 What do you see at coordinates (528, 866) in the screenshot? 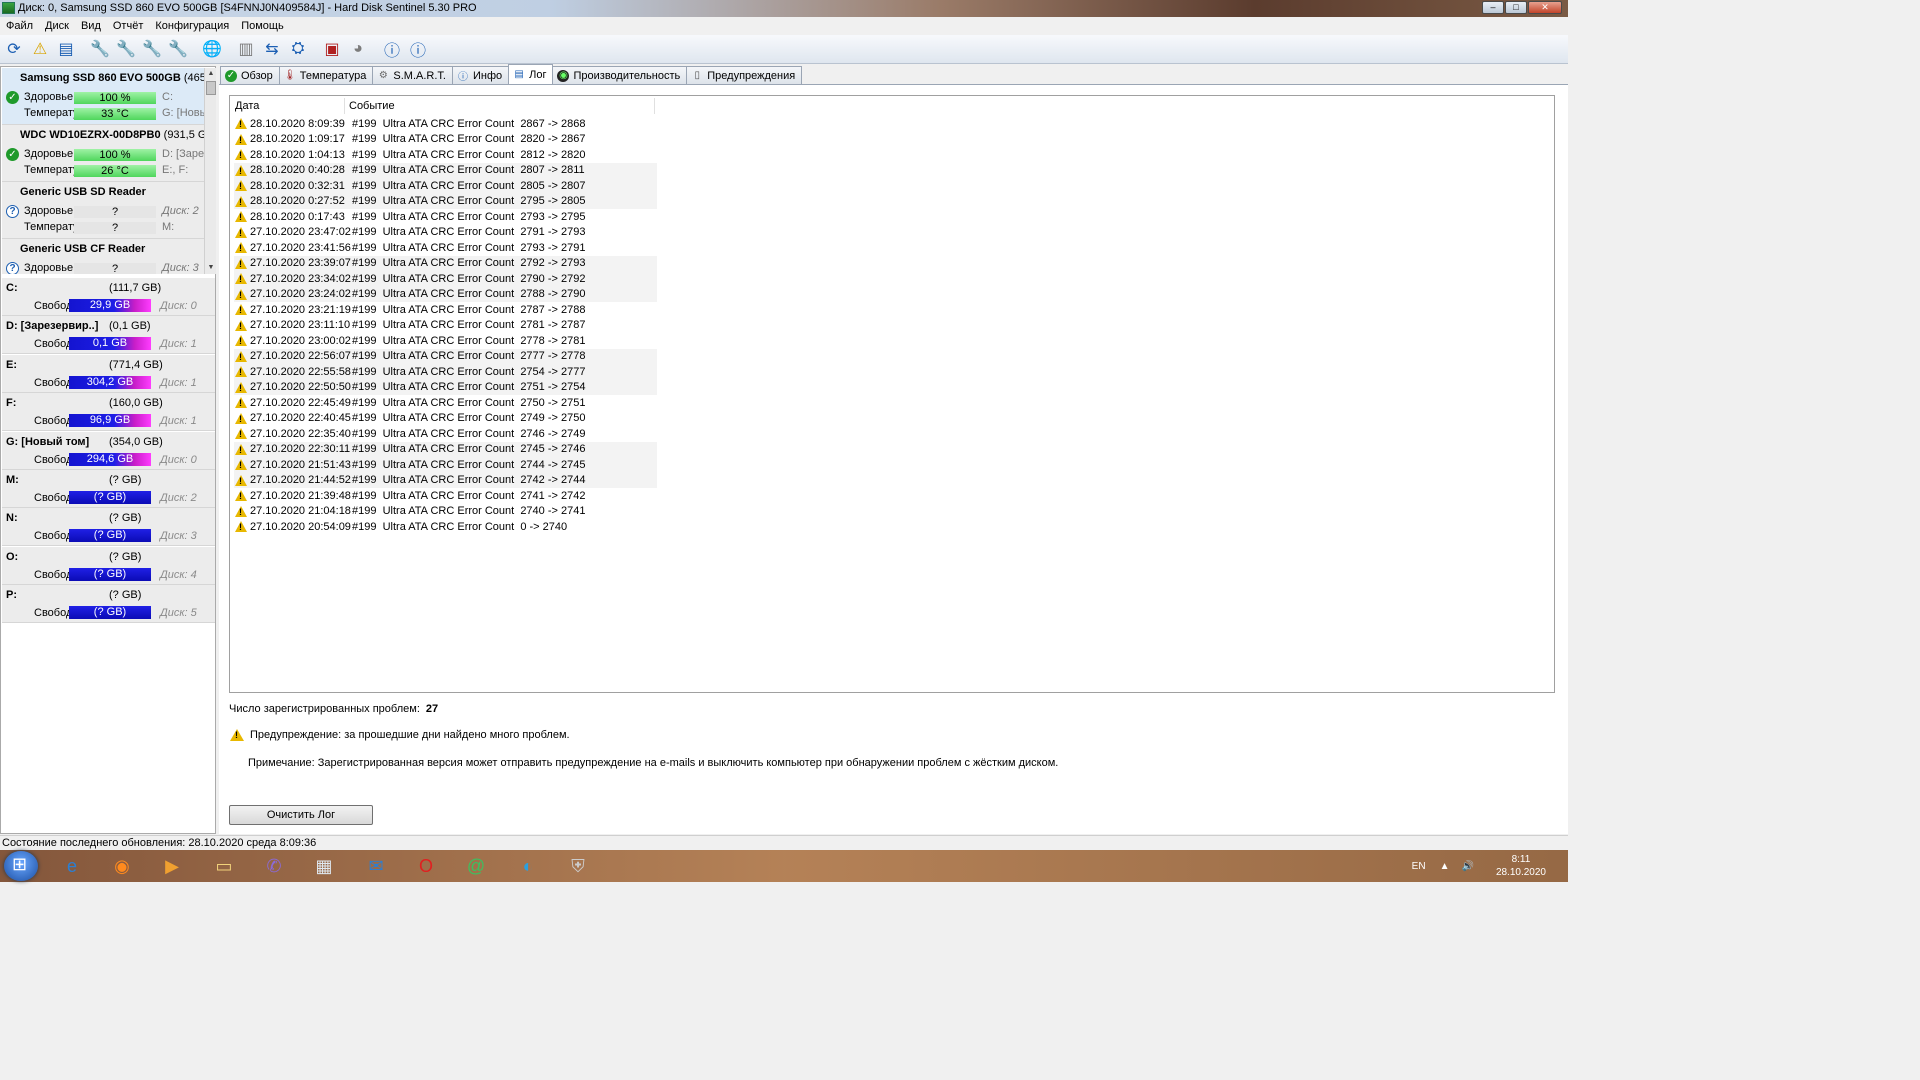
I see `edge-icon: ◐` at bounding box center [528, 866].